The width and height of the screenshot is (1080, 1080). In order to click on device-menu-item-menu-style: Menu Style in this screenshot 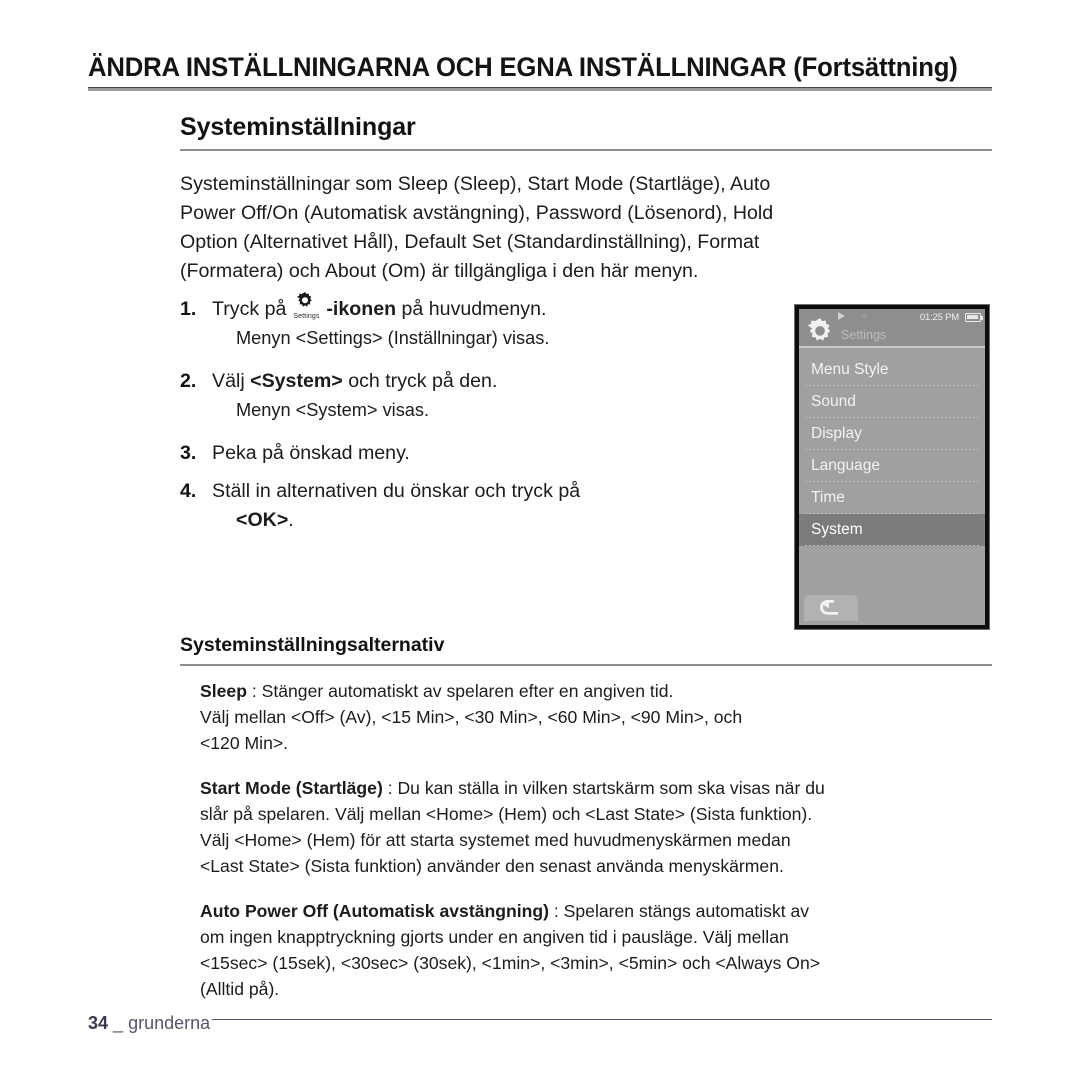, I will do `click(892, 370)`.